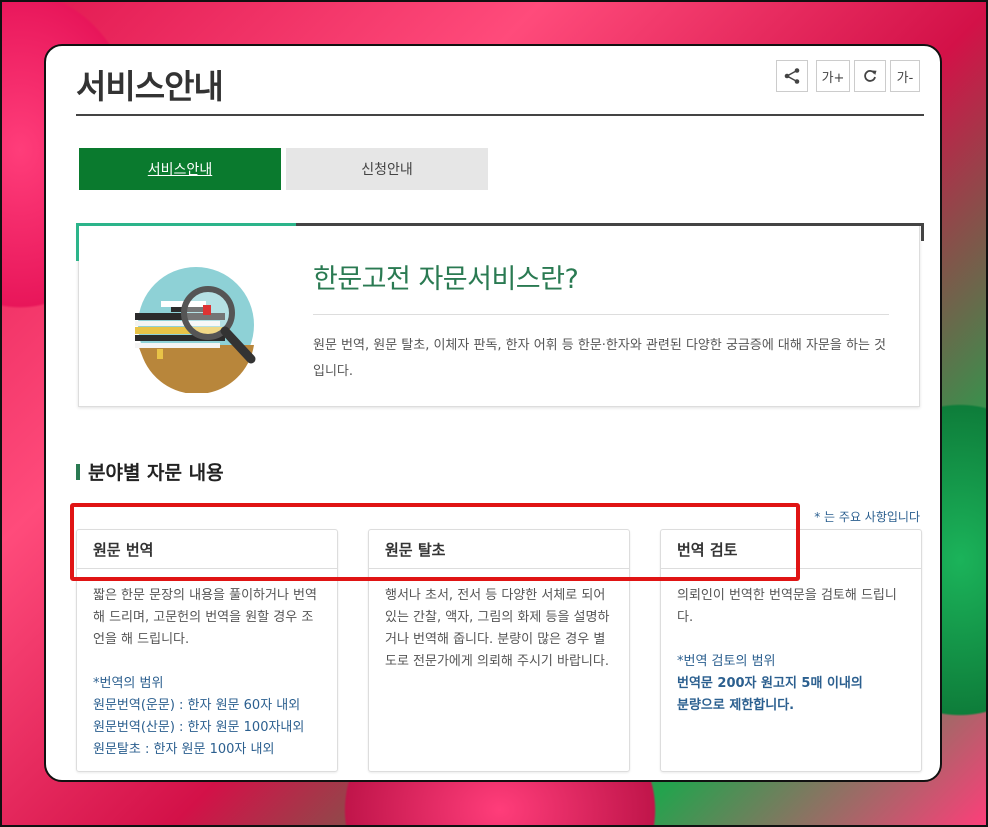 This screenshot has height=827, width=988. I want to click on toolbar: 가+ 가-, so click(848, 76).